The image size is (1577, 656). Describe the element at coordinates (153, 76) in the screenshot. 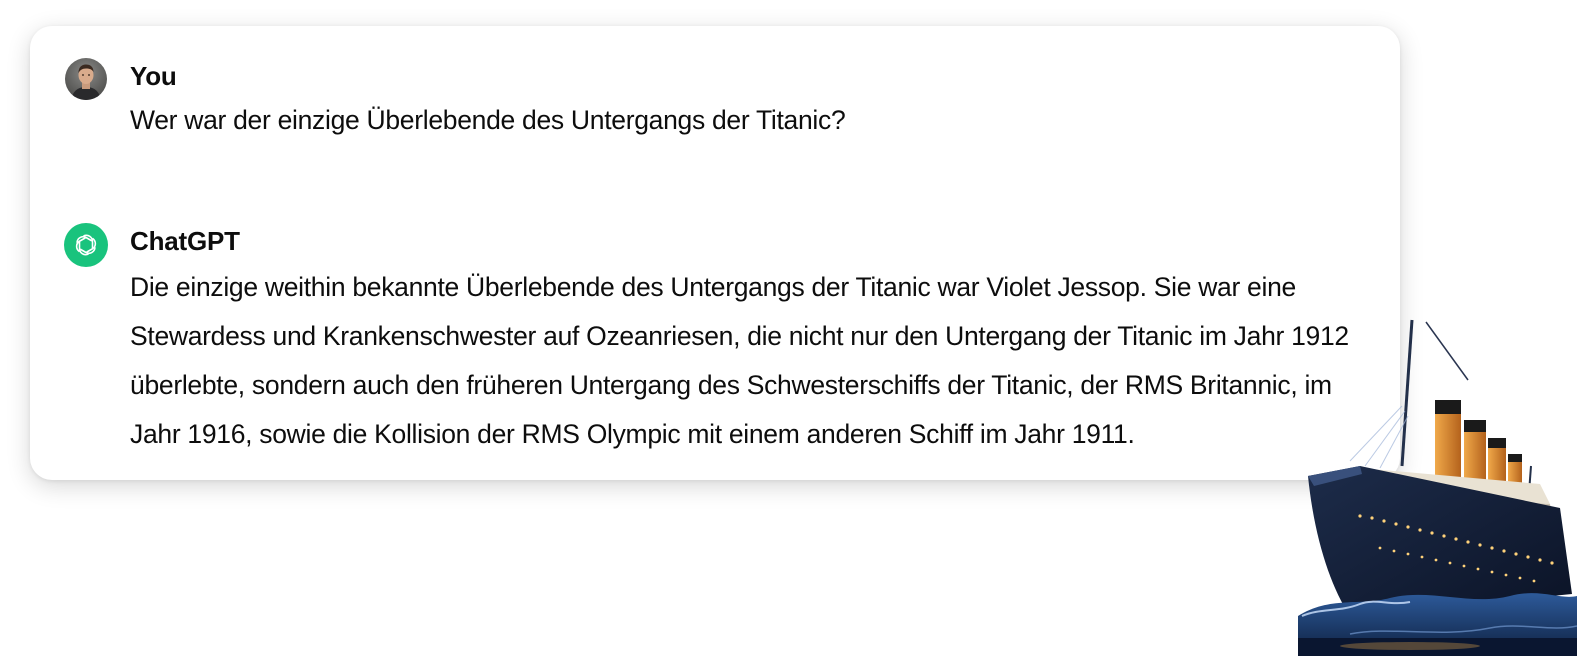

I see `user-sender-name: You` at that location.